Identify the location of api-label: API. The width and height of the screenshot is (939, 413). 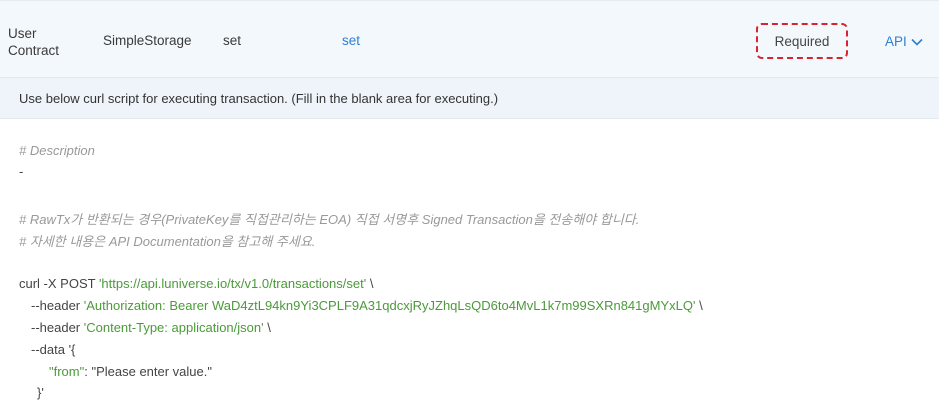
(896, 41).